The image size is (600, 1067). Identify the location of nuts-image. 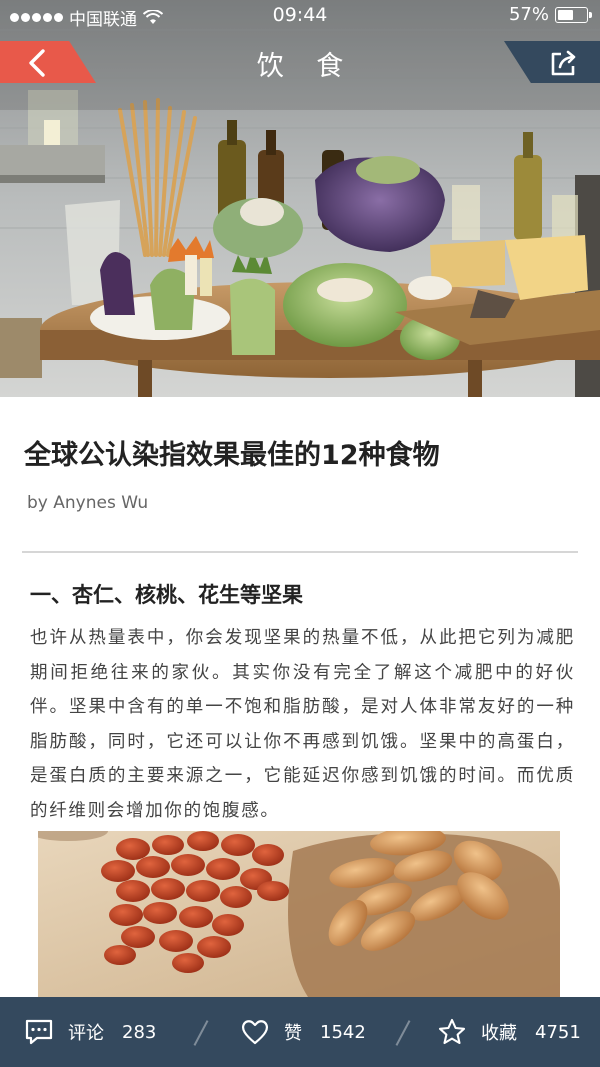
(299, 914).